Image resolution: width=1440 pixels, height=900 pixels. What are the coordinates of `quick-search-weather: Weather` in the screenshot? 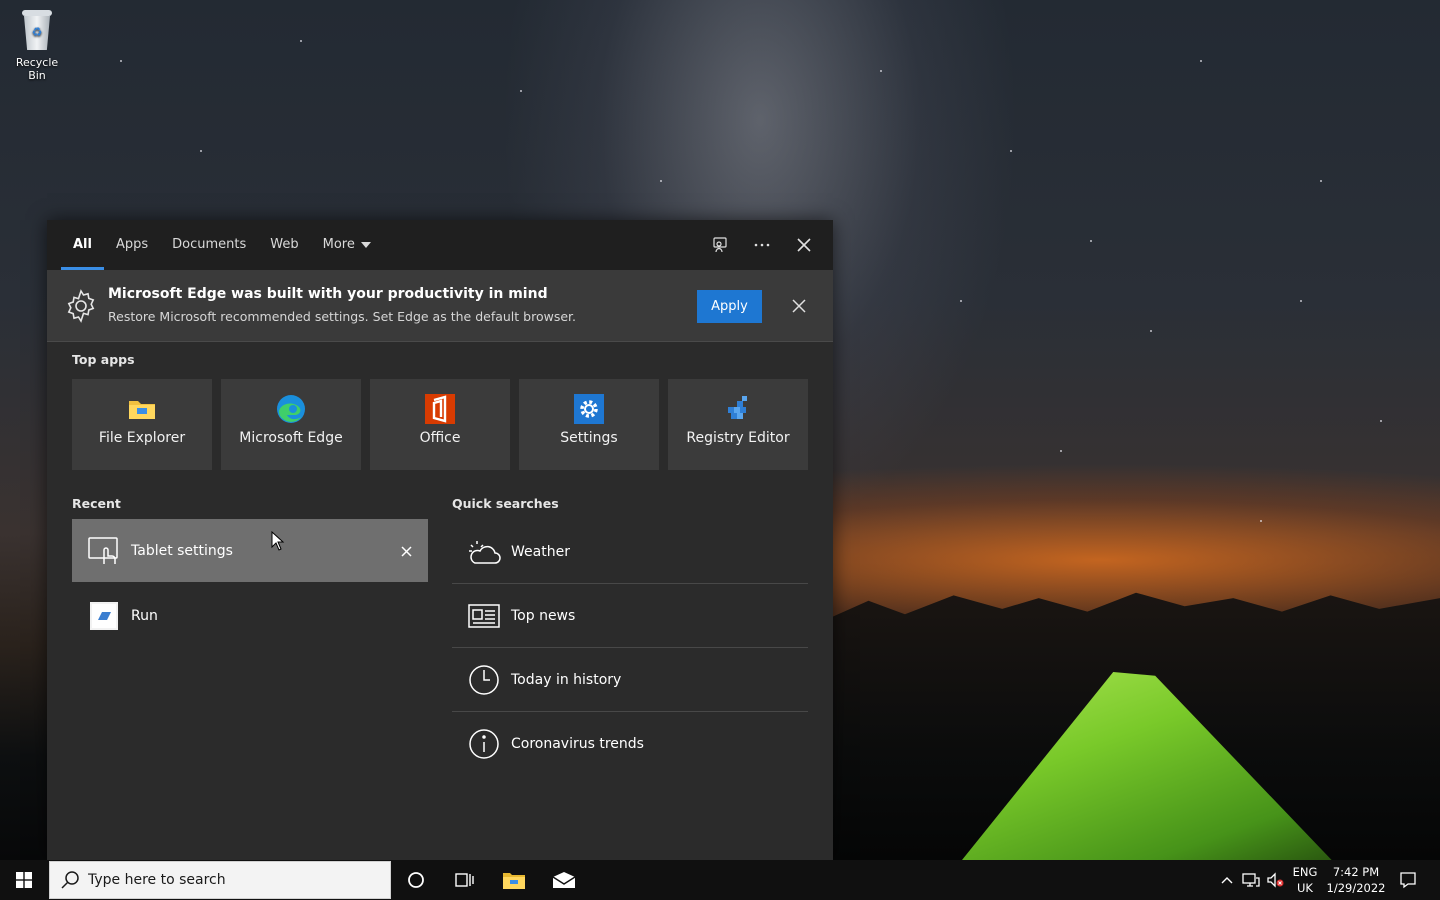 It's located at (630, 552).